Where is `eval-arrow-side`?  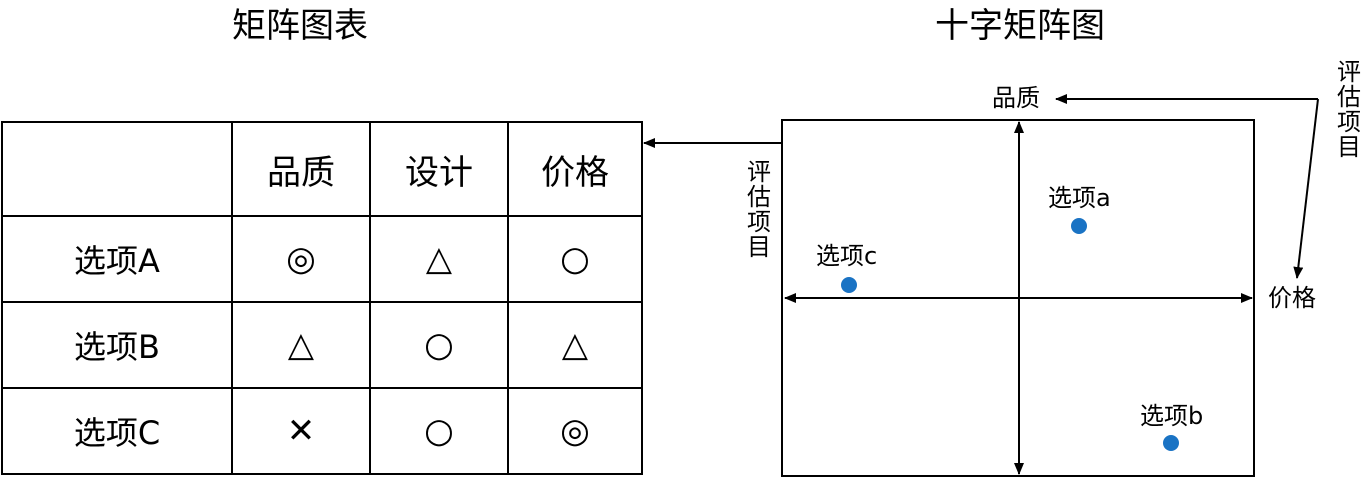 eval-arrow-side is located at coordinates (1306, 188).